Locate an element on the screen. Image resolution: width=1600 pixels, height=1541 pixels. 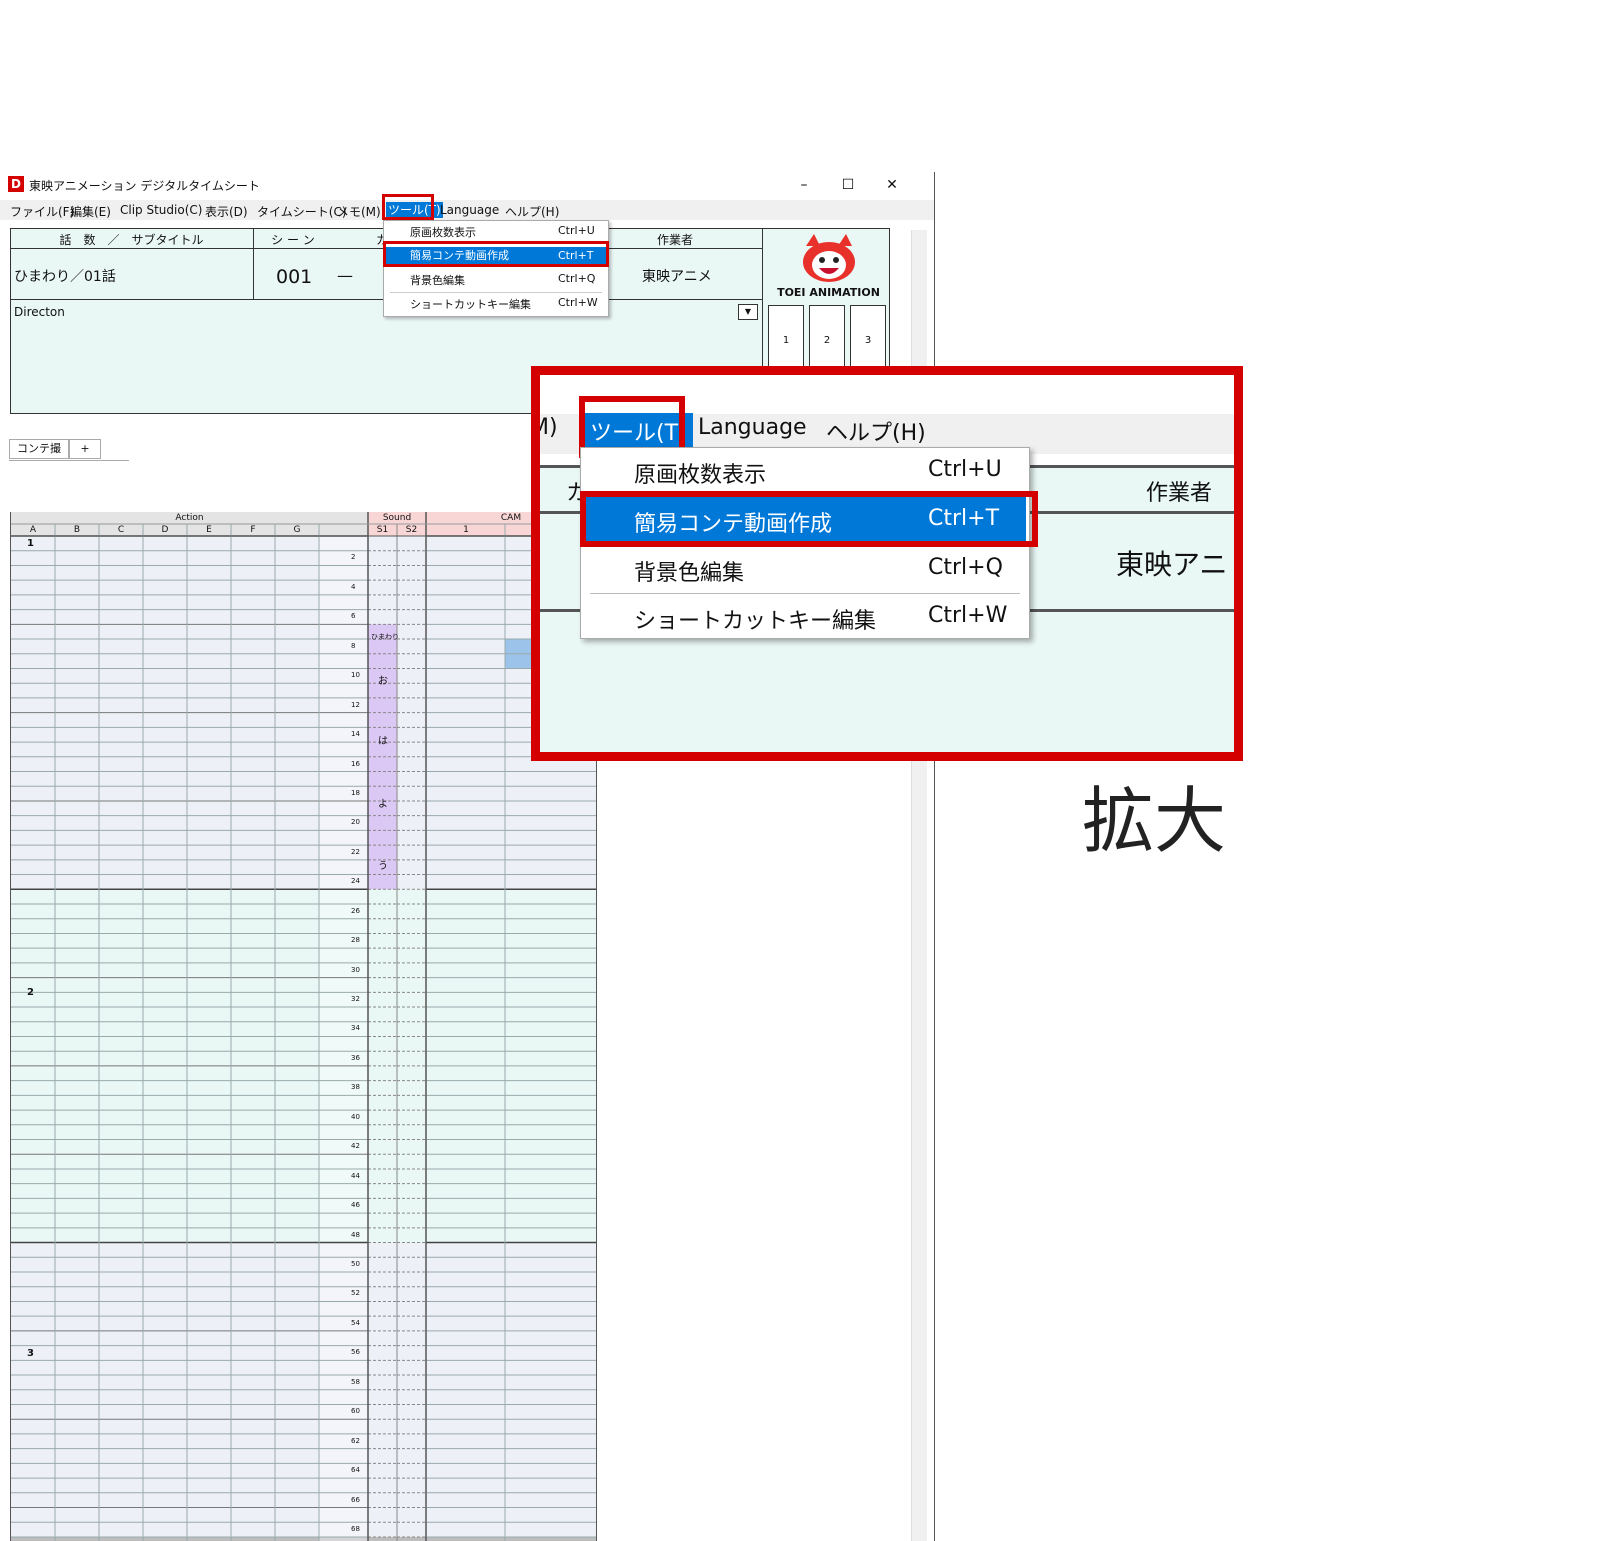
col-s2: S2 is located at coordinates (411, 530).